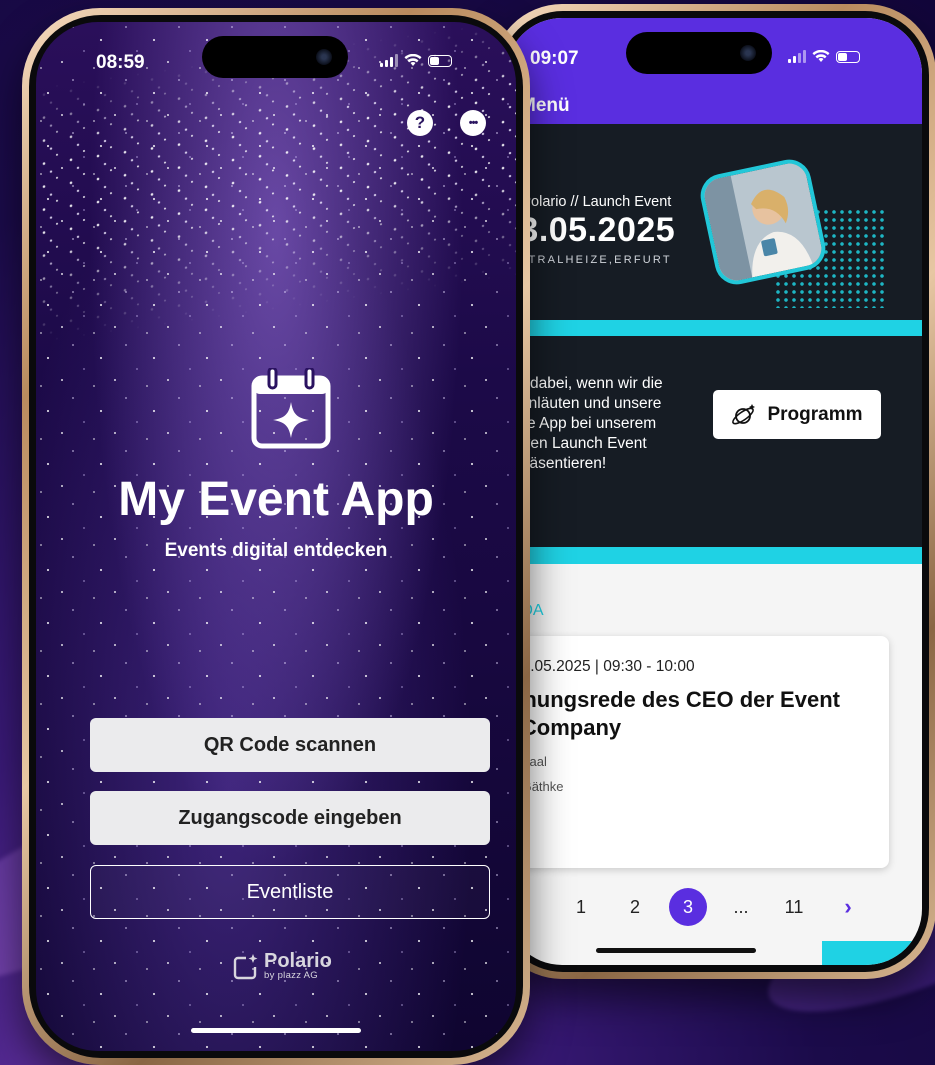  Describe the element at coordinates (291, 408) in the screenshot. I see `calendar-star-icon` at that location.